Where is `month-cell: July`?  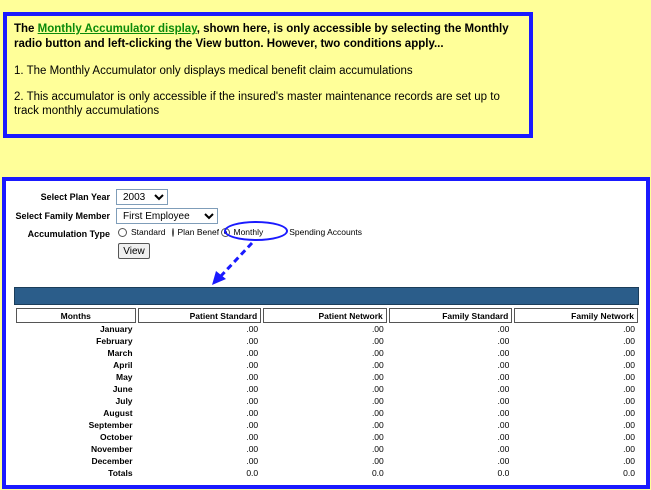
month-cell: July is located at coordinates (124, 401).